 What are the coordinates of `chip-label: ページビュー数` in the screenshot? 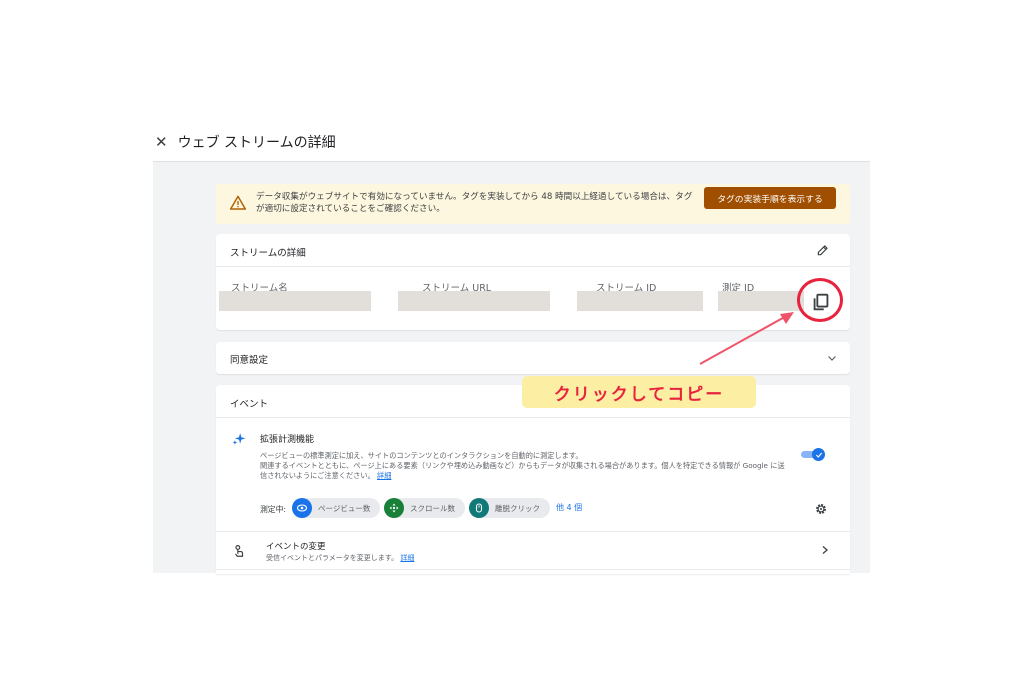 It's located at (344, 508).